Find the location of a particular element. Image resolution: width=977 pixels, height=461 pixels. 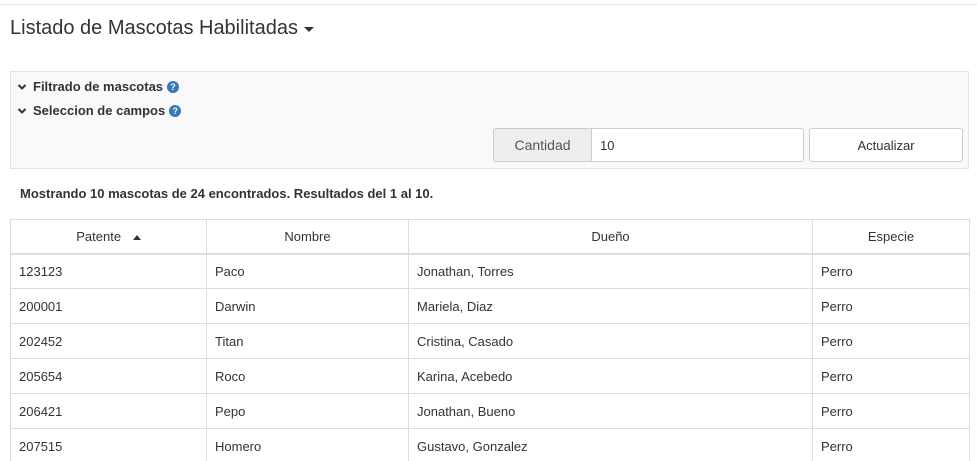

column-header-nombre: Nombre is located at coordinates (307, 237).